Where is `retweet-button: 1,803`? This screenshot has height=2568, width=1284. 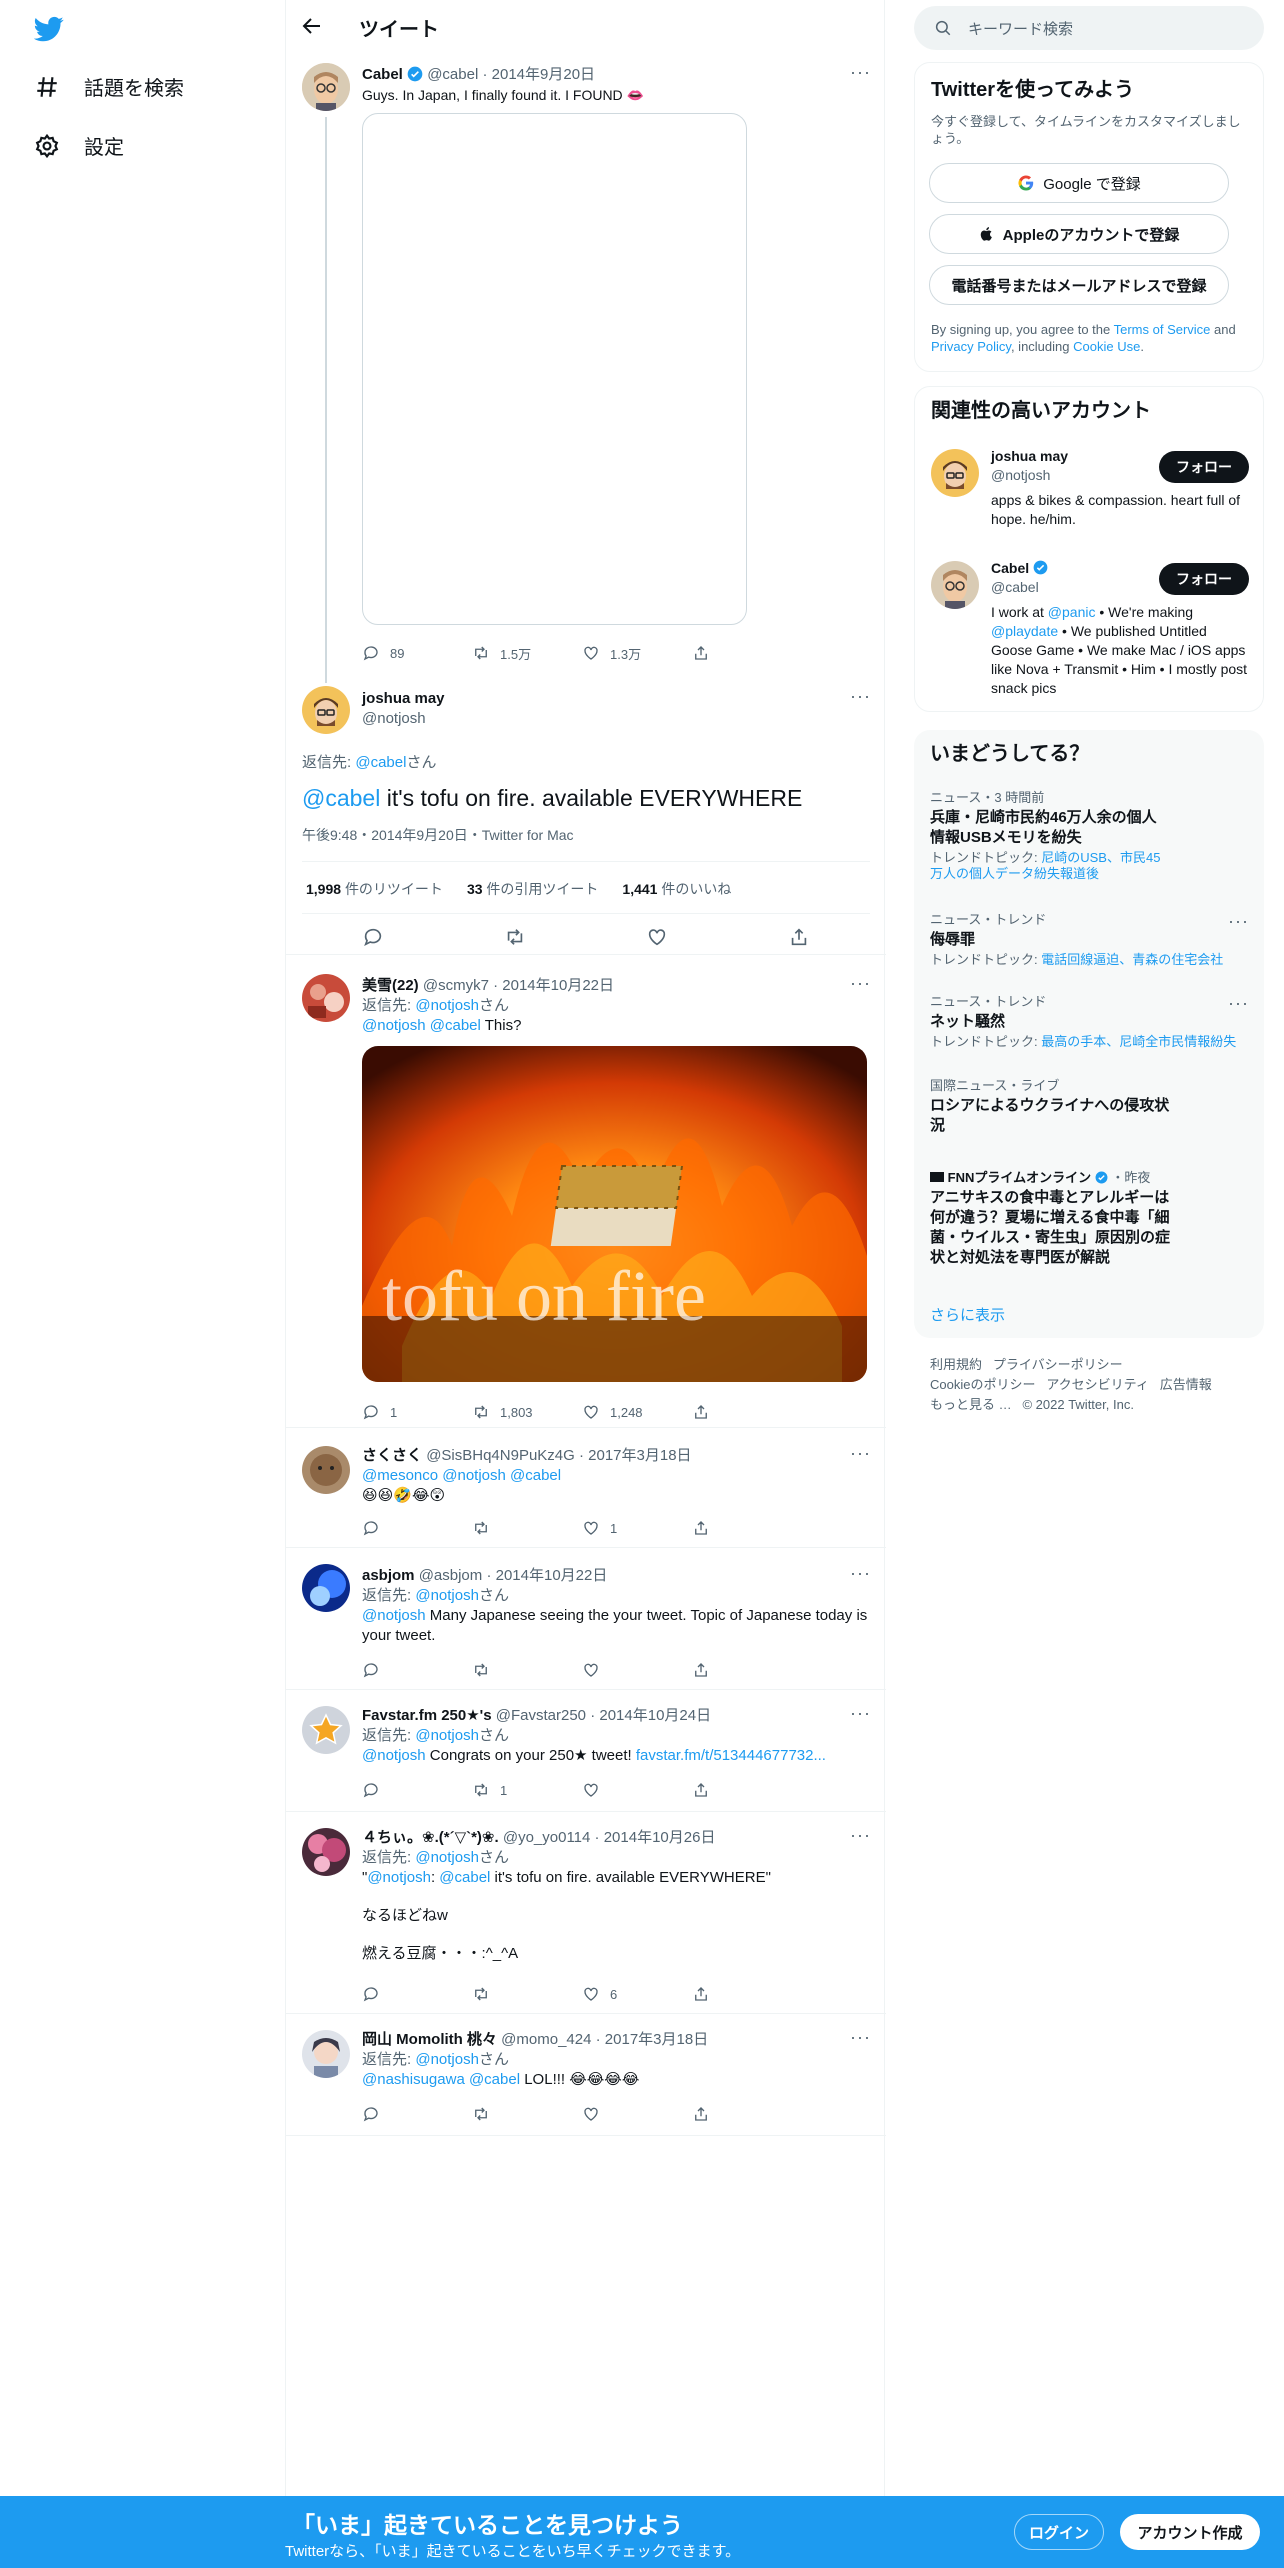
retweet-button: 1,803 is located at coordinates (527, 1412).